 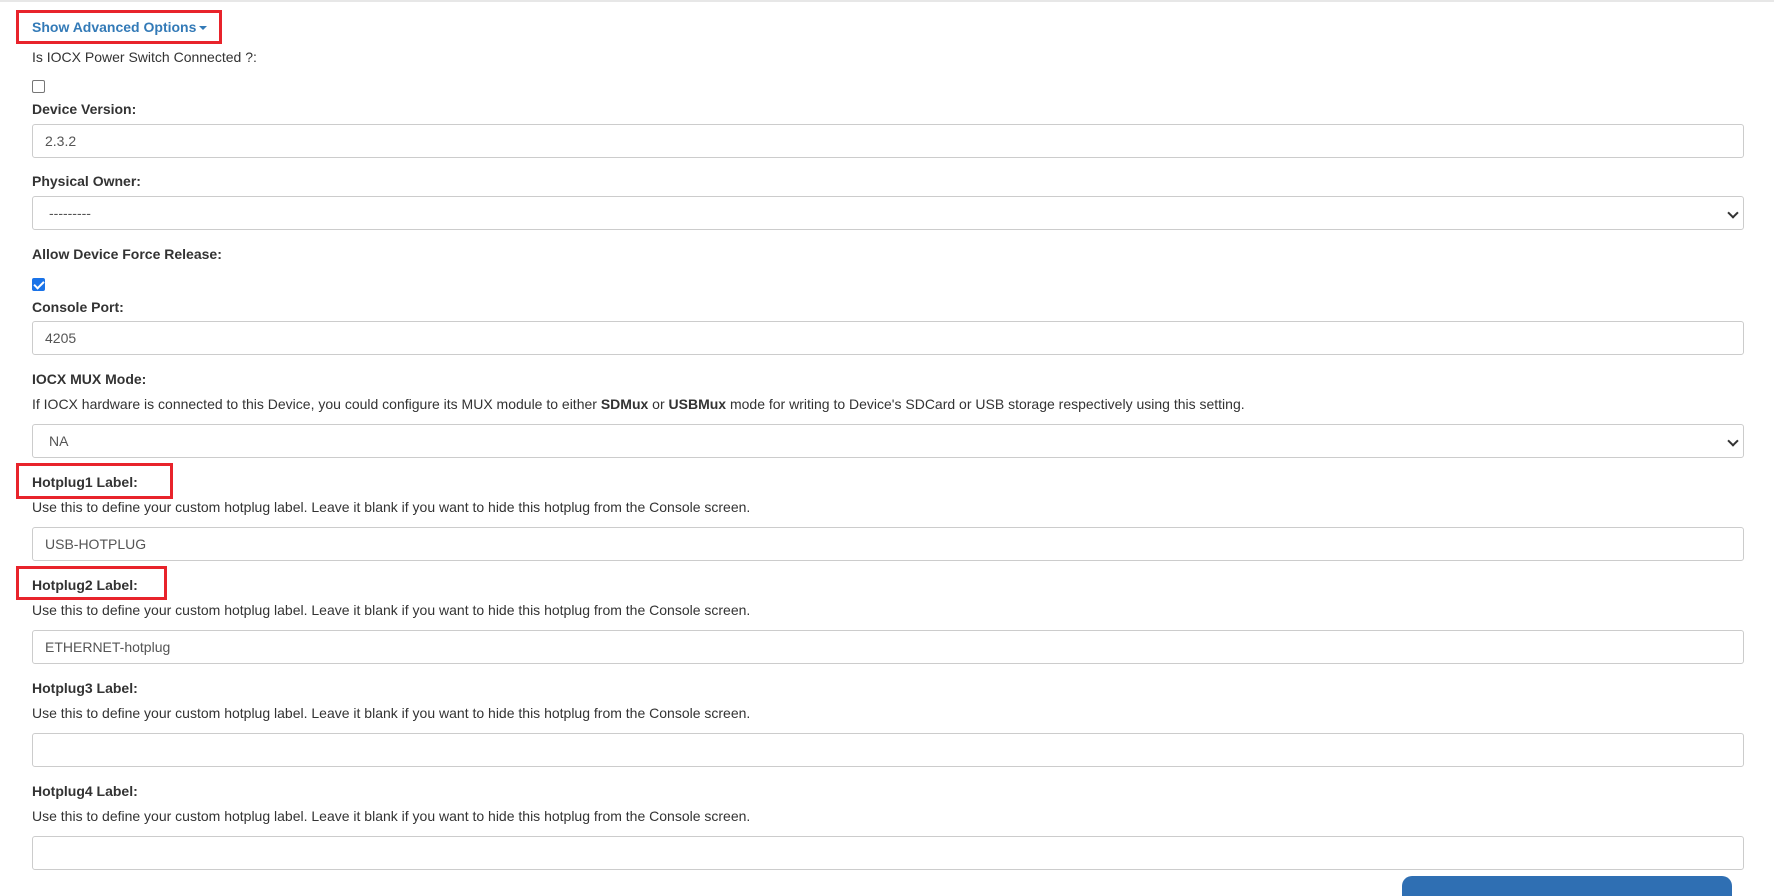 I want to click on iocx-power-label: Is IOCX Power Switch Connected ?:, so click(x=144, y=57).